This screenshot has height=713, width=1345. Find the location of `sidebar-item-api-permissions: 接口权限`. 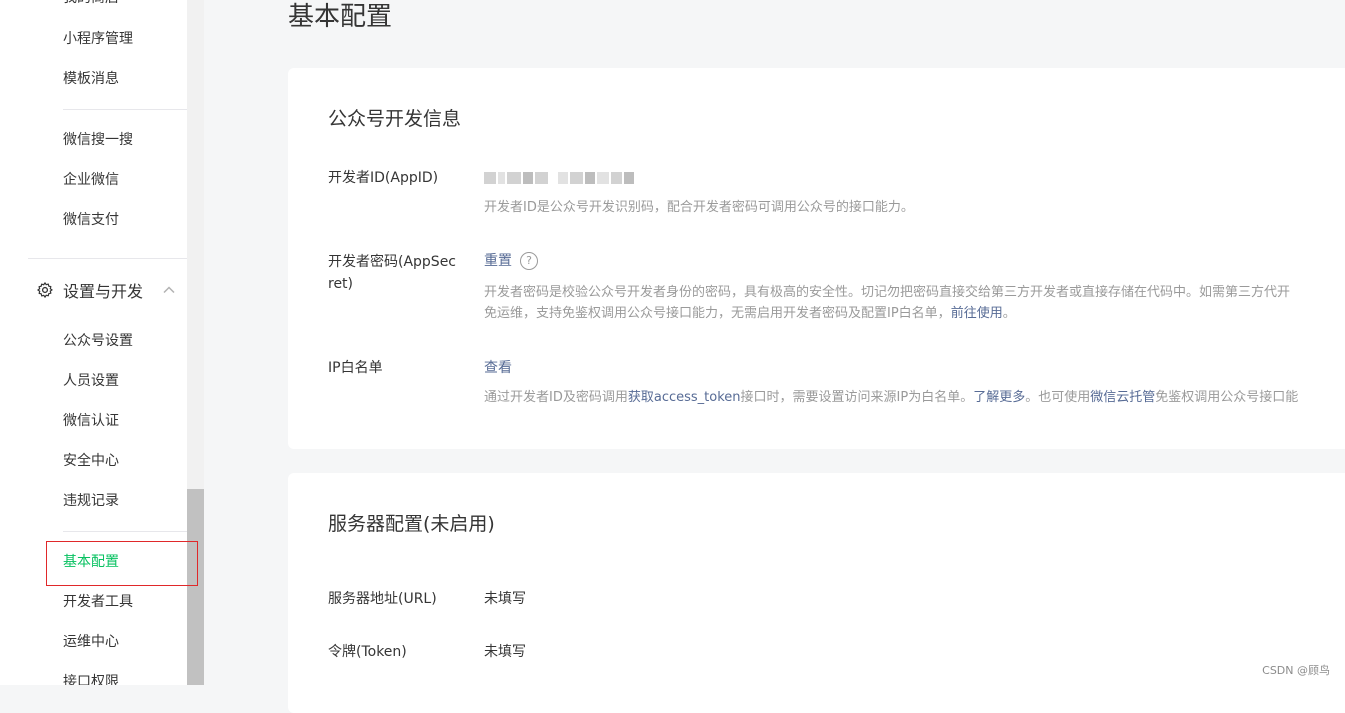

sidebar-item-api-permissions: 接口权限 is located at coordinates (91, 678).